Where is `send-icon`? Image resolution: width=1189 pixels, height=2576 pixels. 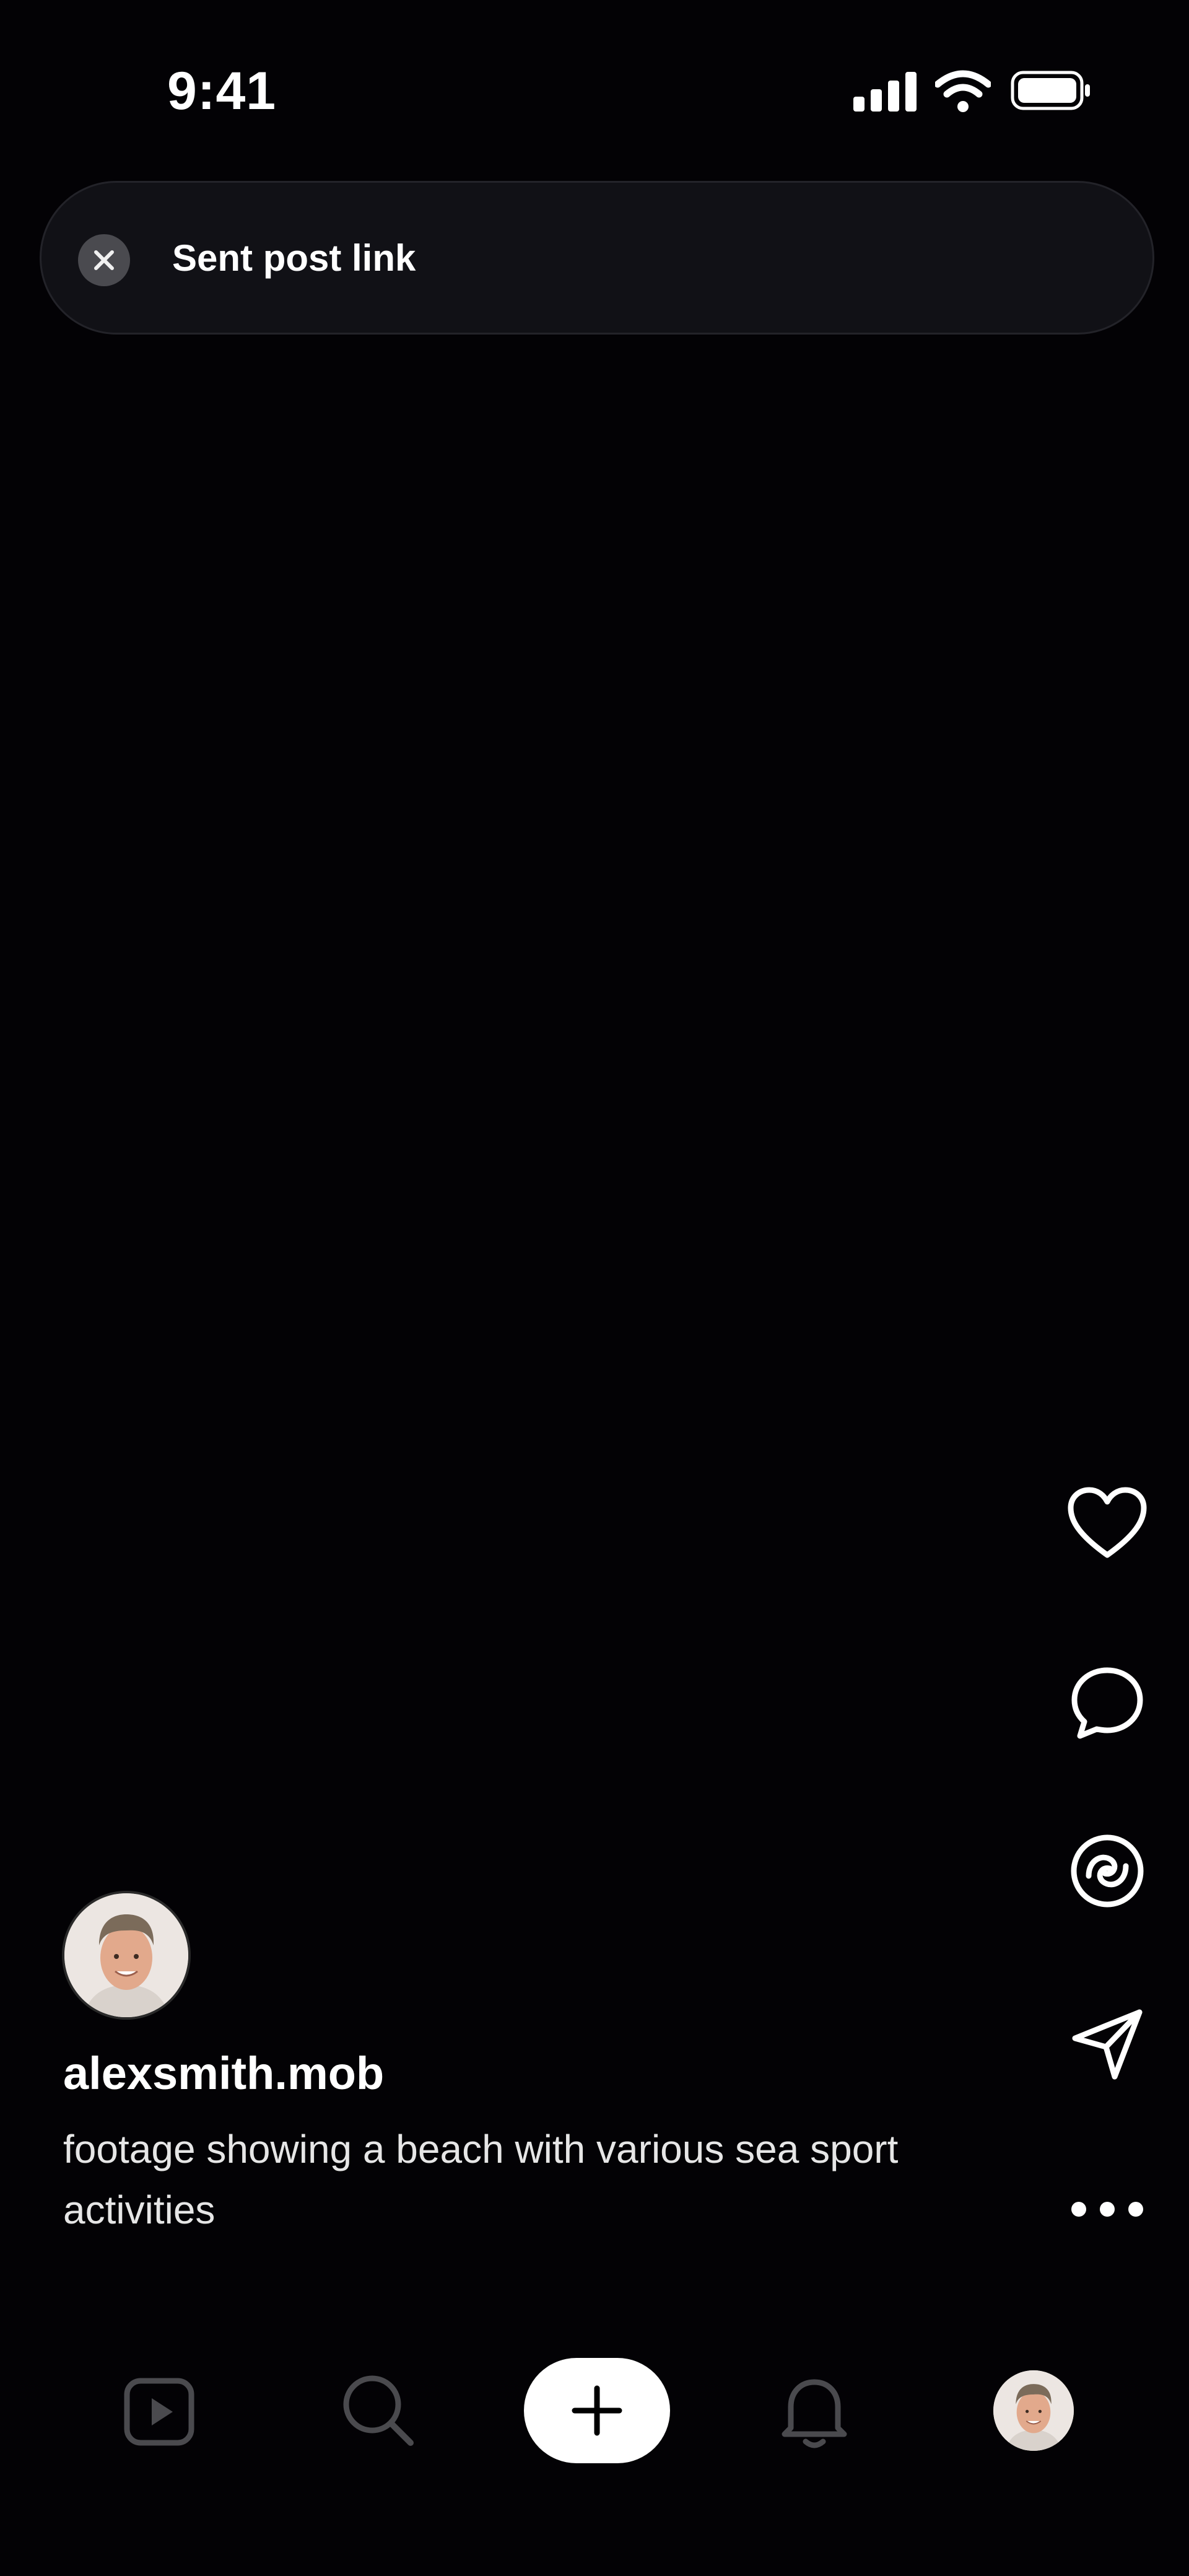
send-icon is located at coordinates (1107, 2044).